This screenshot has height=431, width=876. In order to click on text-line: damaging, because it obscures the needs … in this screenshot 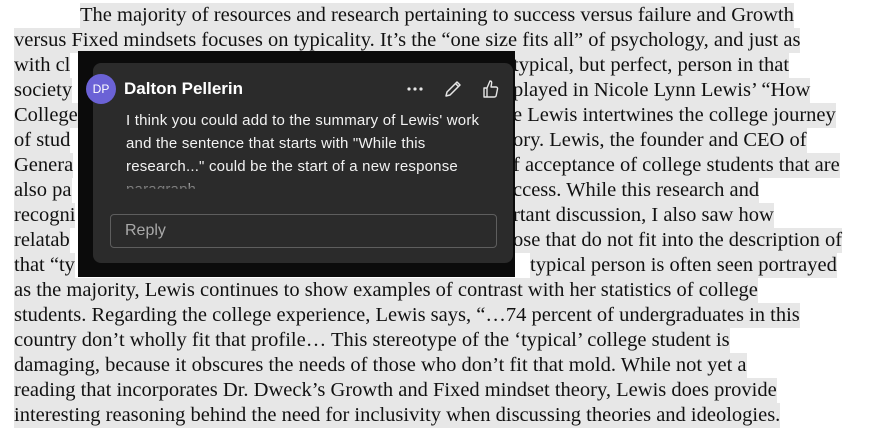, I will do `click(380, 365)`.